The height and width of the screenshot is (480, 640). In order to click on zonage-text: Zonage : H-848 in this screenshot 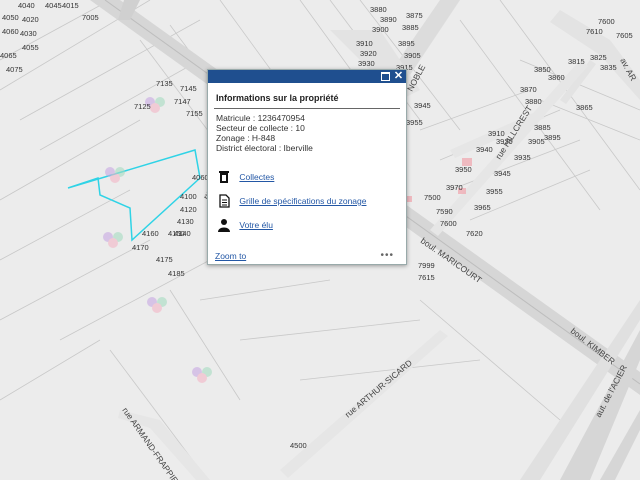, I will do `click(246, 138)`.